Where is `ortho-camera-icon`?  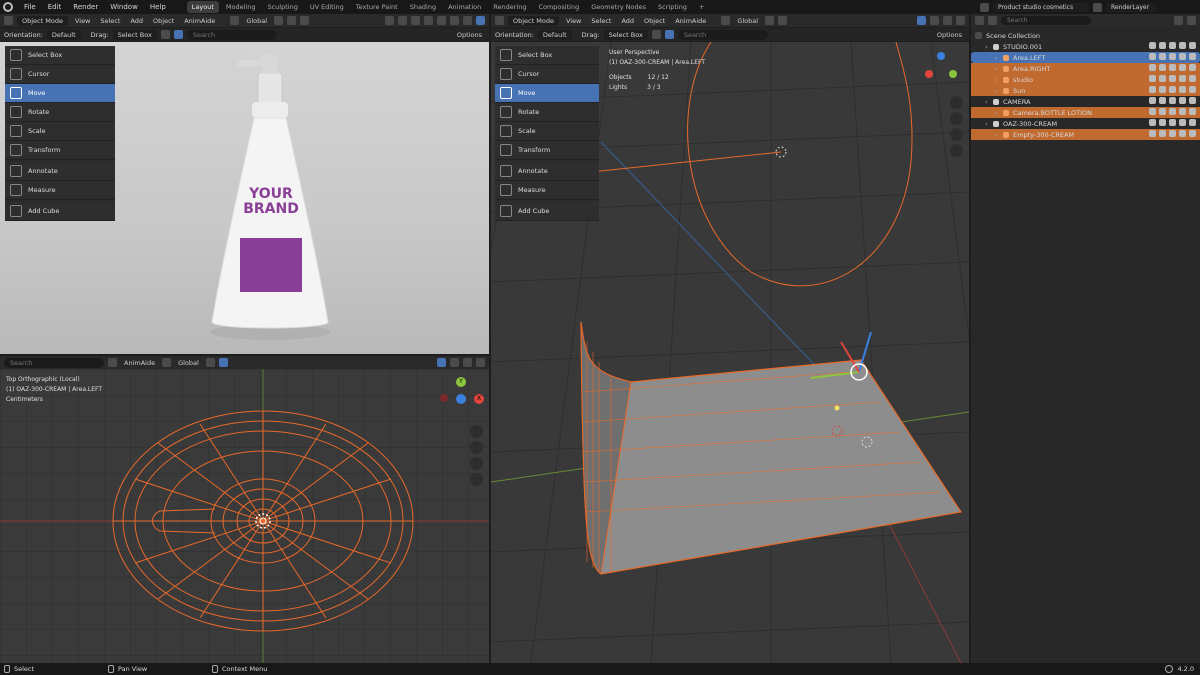 ortho-camera-icon is located at coordinates (476, 463).